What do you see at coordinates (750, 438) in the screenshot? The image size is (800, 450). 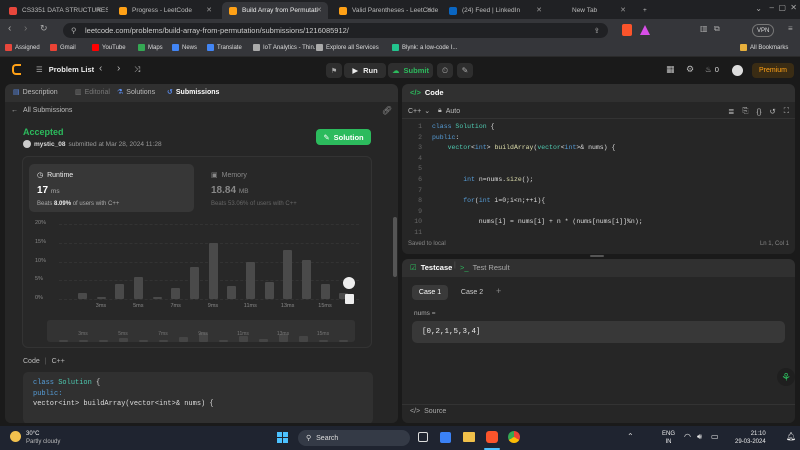 I see `clock: 21:10 29-03-2024` at bounding box center [750, 438].